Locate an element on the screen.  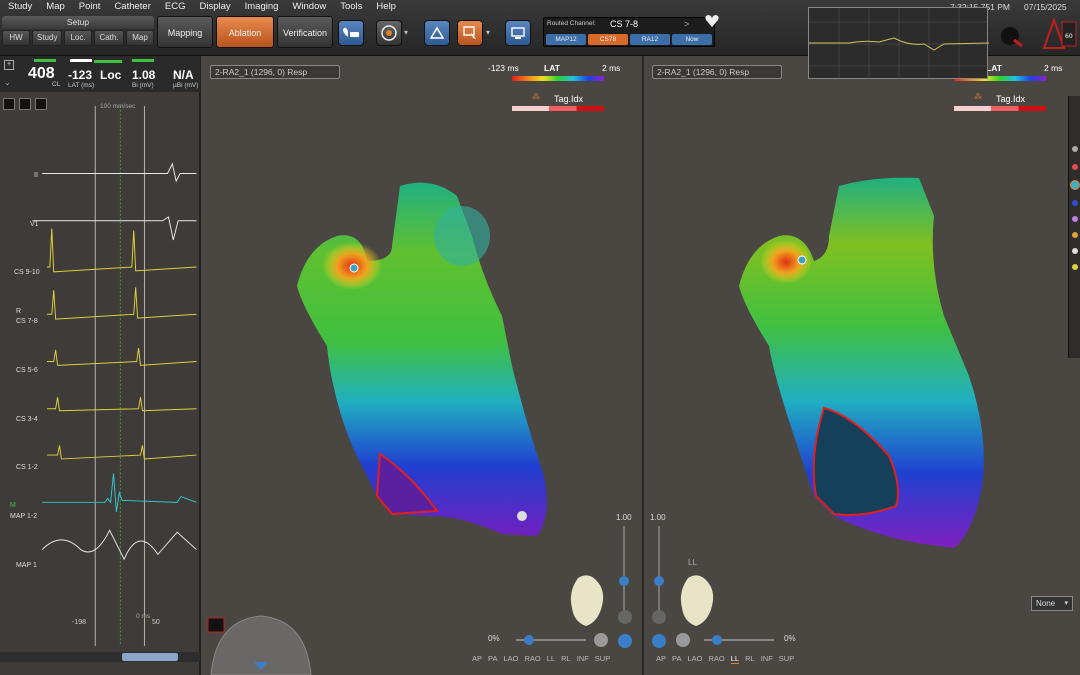
zoom-slider-right is located at coordinates (739, 640).